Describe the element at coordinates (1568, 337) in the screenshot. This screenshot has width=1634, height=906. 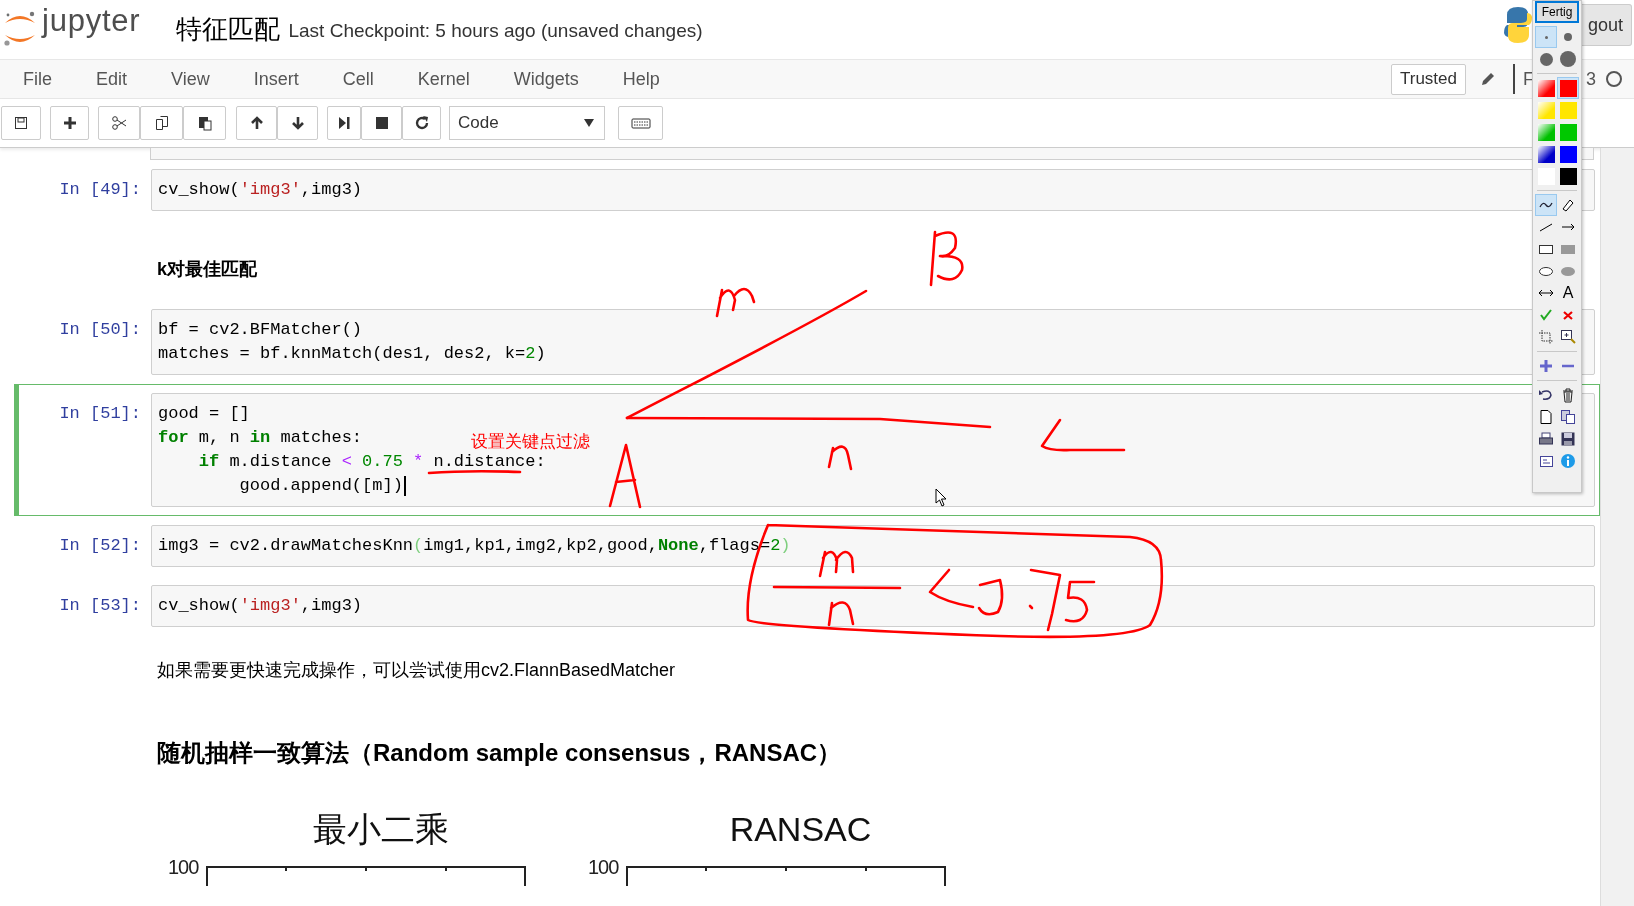
I see `zoom-icon` at that location.